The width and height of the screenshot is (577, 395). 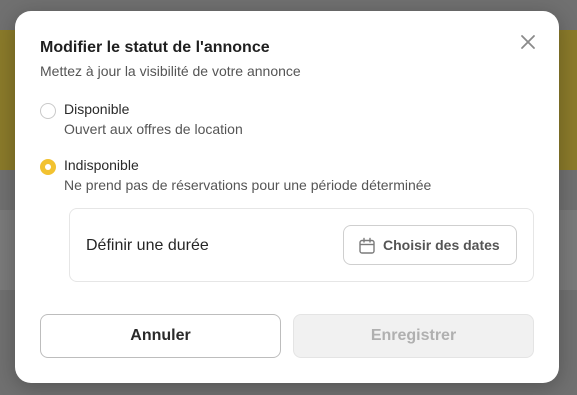 What do you see at coordinates (413, 336) in the screenshot?
I see `save-button: Enregistrer` at bounding box center [413, 336].